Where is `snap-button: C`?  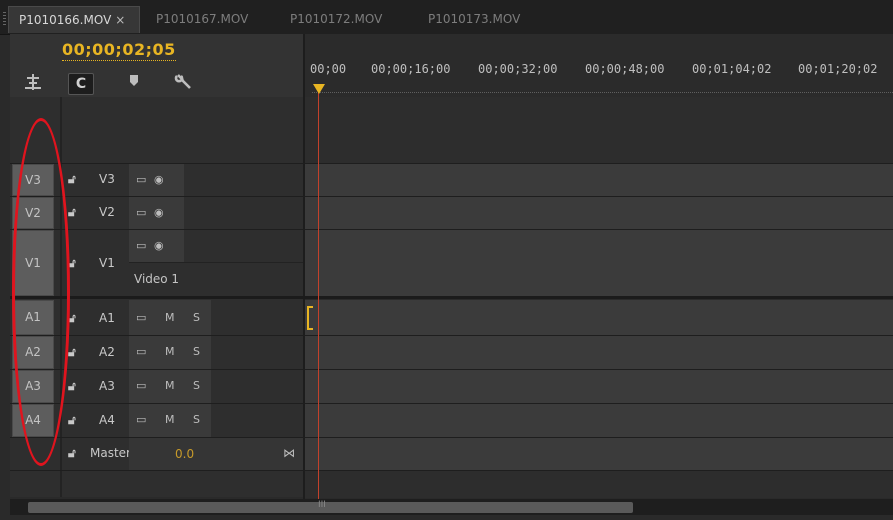
snap-button: C is located at coordinates (81, 84).